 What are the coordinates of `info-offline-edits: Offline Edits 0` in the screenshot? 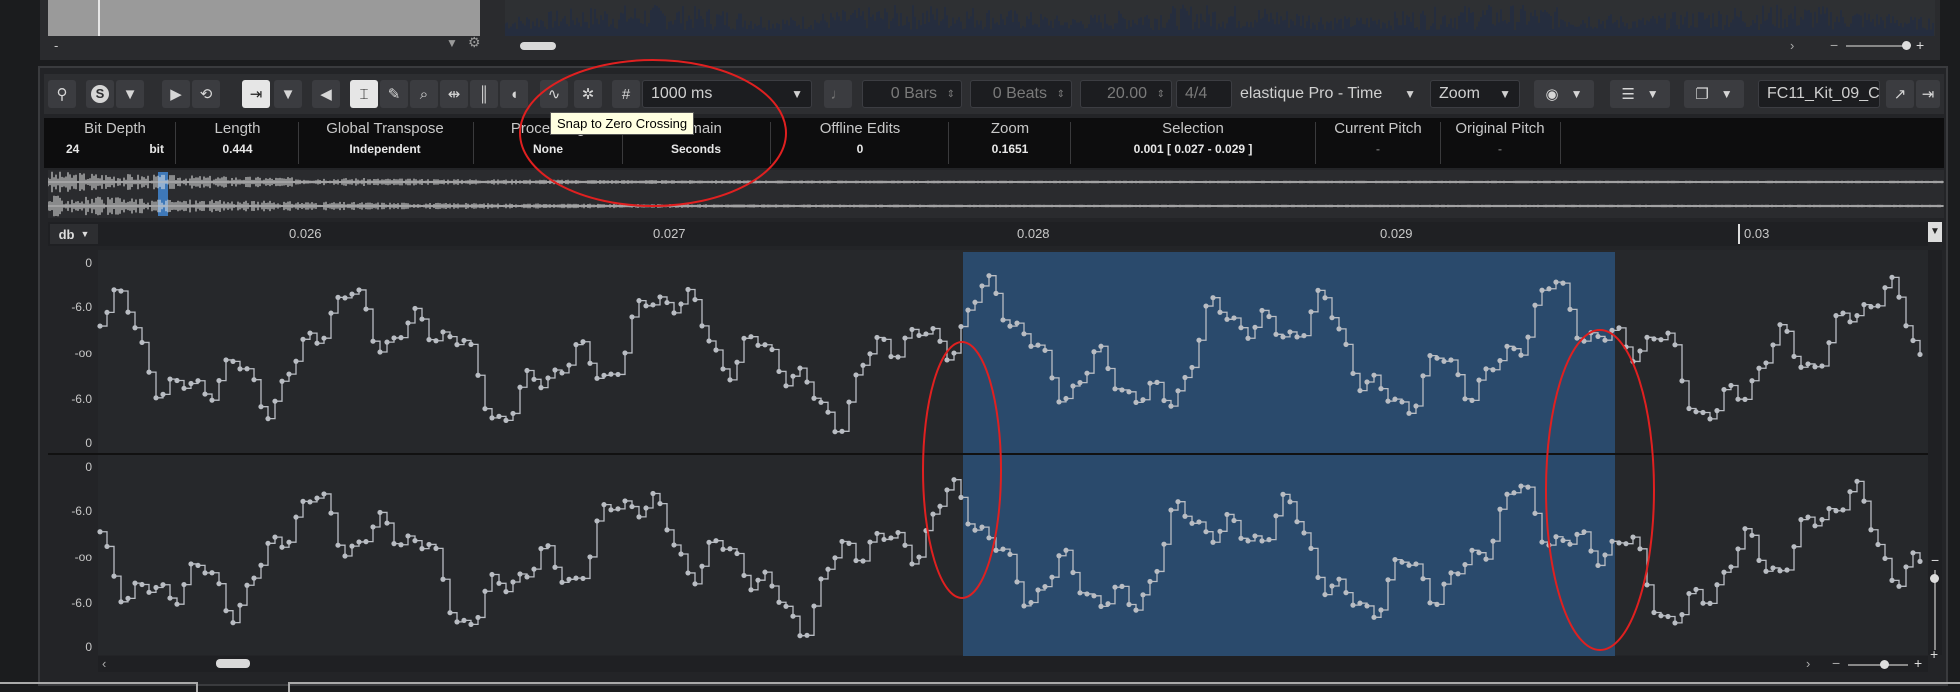 It's located at (860, 138).